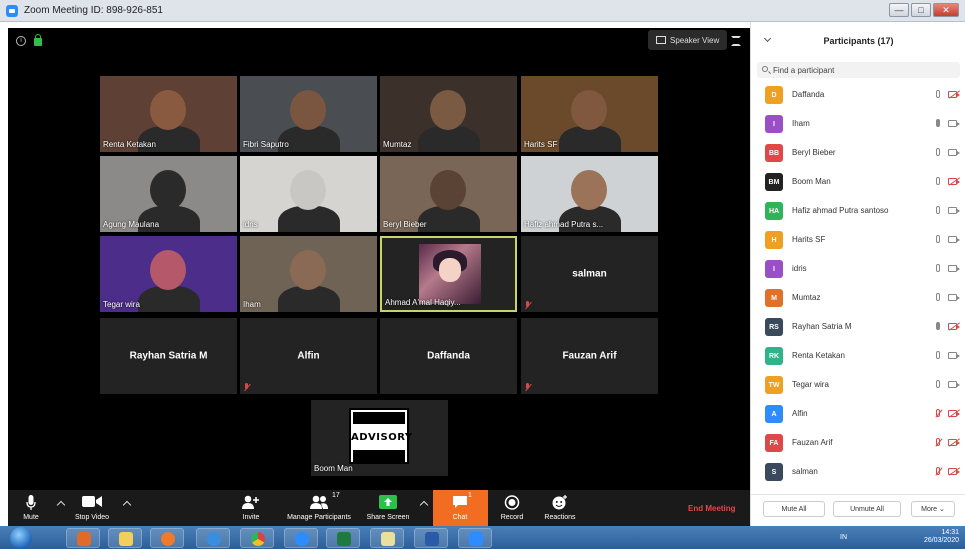 Image resolution: width=965 pixels, height=549 pixels. Describe the element at coordinates (736, 41) in the screenshot. I see `fullscreen-icon` at that location.